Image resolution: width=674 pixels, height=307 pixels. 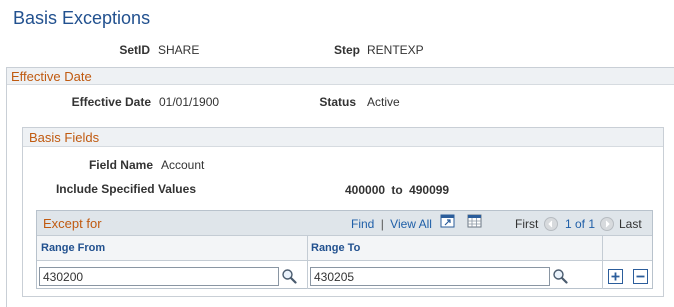 I want to click on range-to-input, so click(x=430, y=276).